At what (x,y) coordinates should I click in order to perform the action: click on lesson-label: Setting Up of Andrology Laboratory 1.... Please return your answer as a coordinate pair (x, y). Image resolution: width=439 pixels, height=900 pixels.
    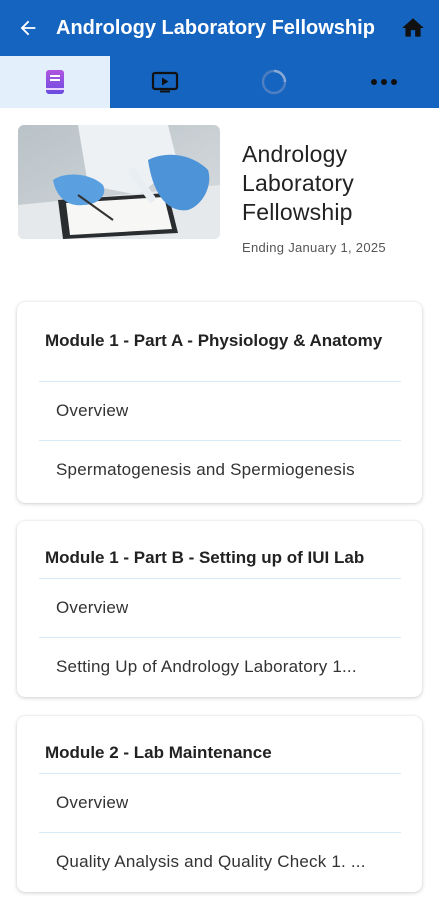
    Looking at the image, I should click on (206, 666).